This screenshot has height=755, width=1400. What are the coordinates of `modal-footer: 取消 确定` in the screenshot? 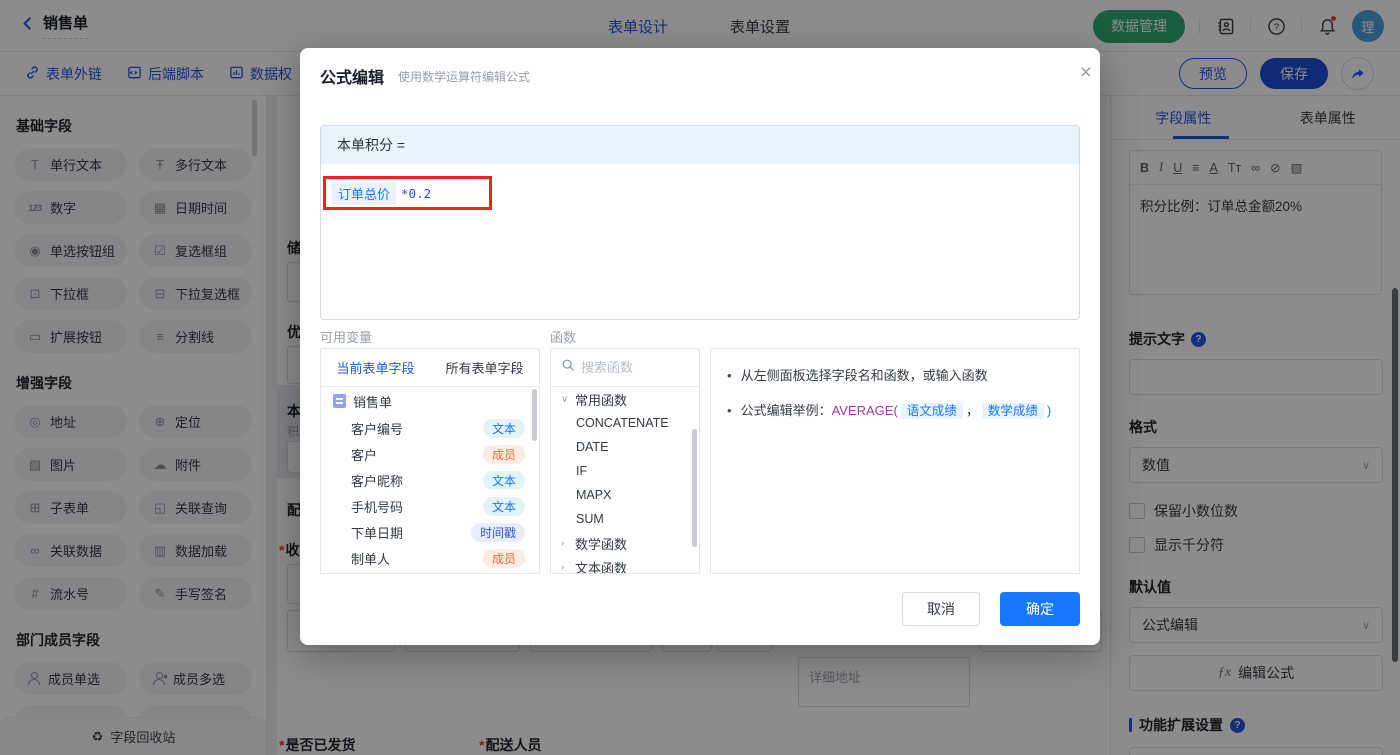 It's located at (991, 609).